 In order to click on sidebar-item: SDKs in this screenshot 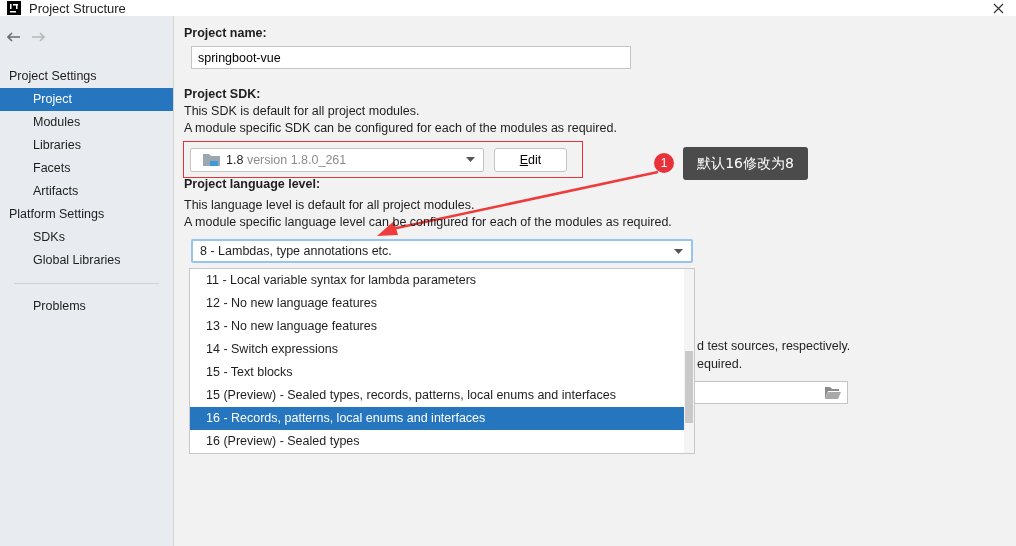, I will do `click(86, 237)`.